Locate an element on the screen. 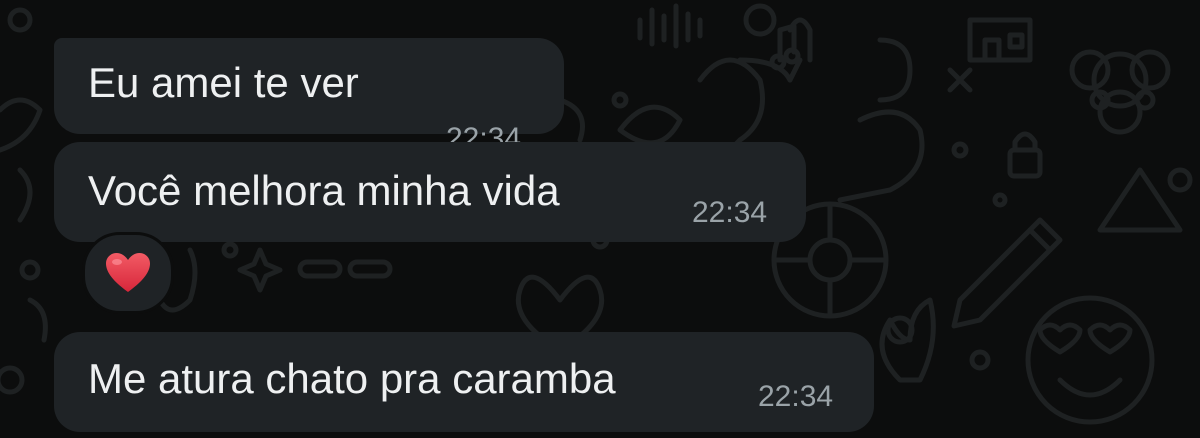 The image size is (1200, 438). message-reaction is located at coordinates (128, 273).